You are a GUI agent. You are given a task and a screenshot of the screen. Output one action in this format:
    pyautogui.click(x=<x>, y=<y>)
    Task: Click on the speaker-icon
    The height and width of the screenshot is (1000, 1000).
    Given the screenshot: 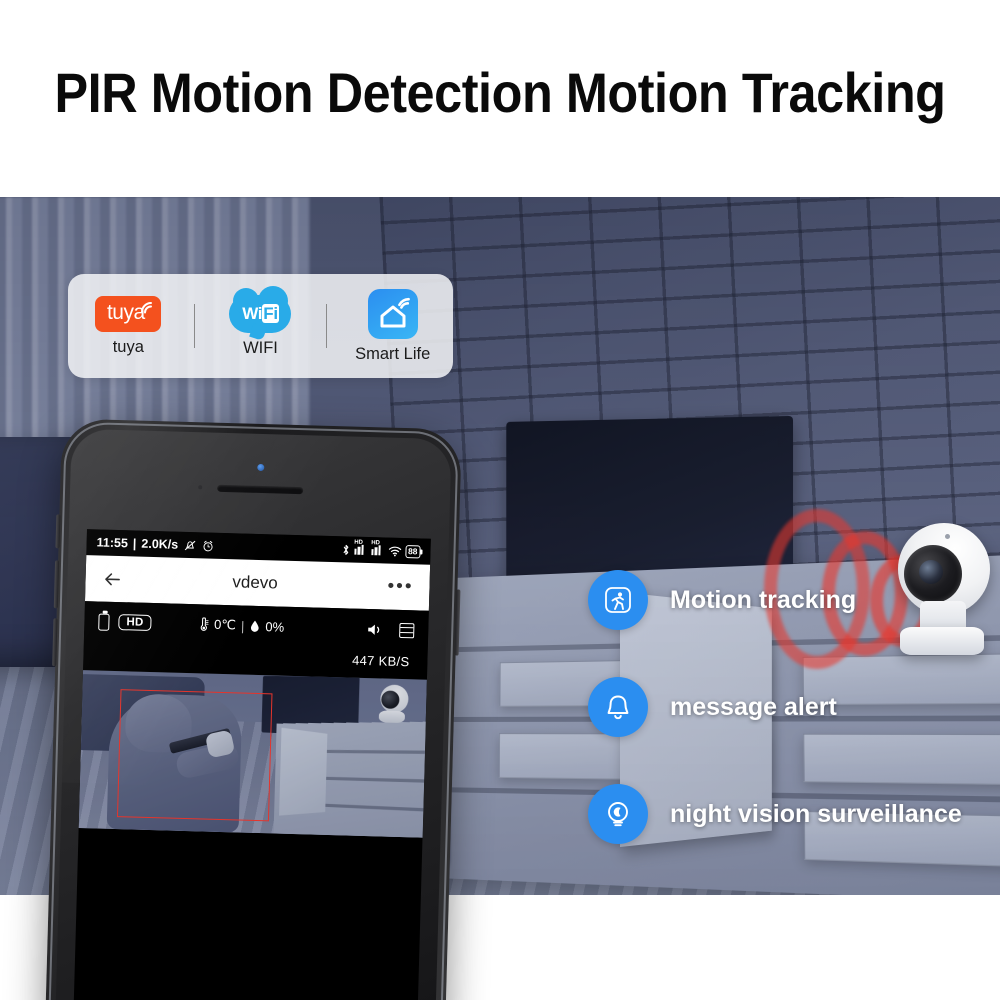 What is the action you would take?
    pyautogui.click(x=374, y=628)
    